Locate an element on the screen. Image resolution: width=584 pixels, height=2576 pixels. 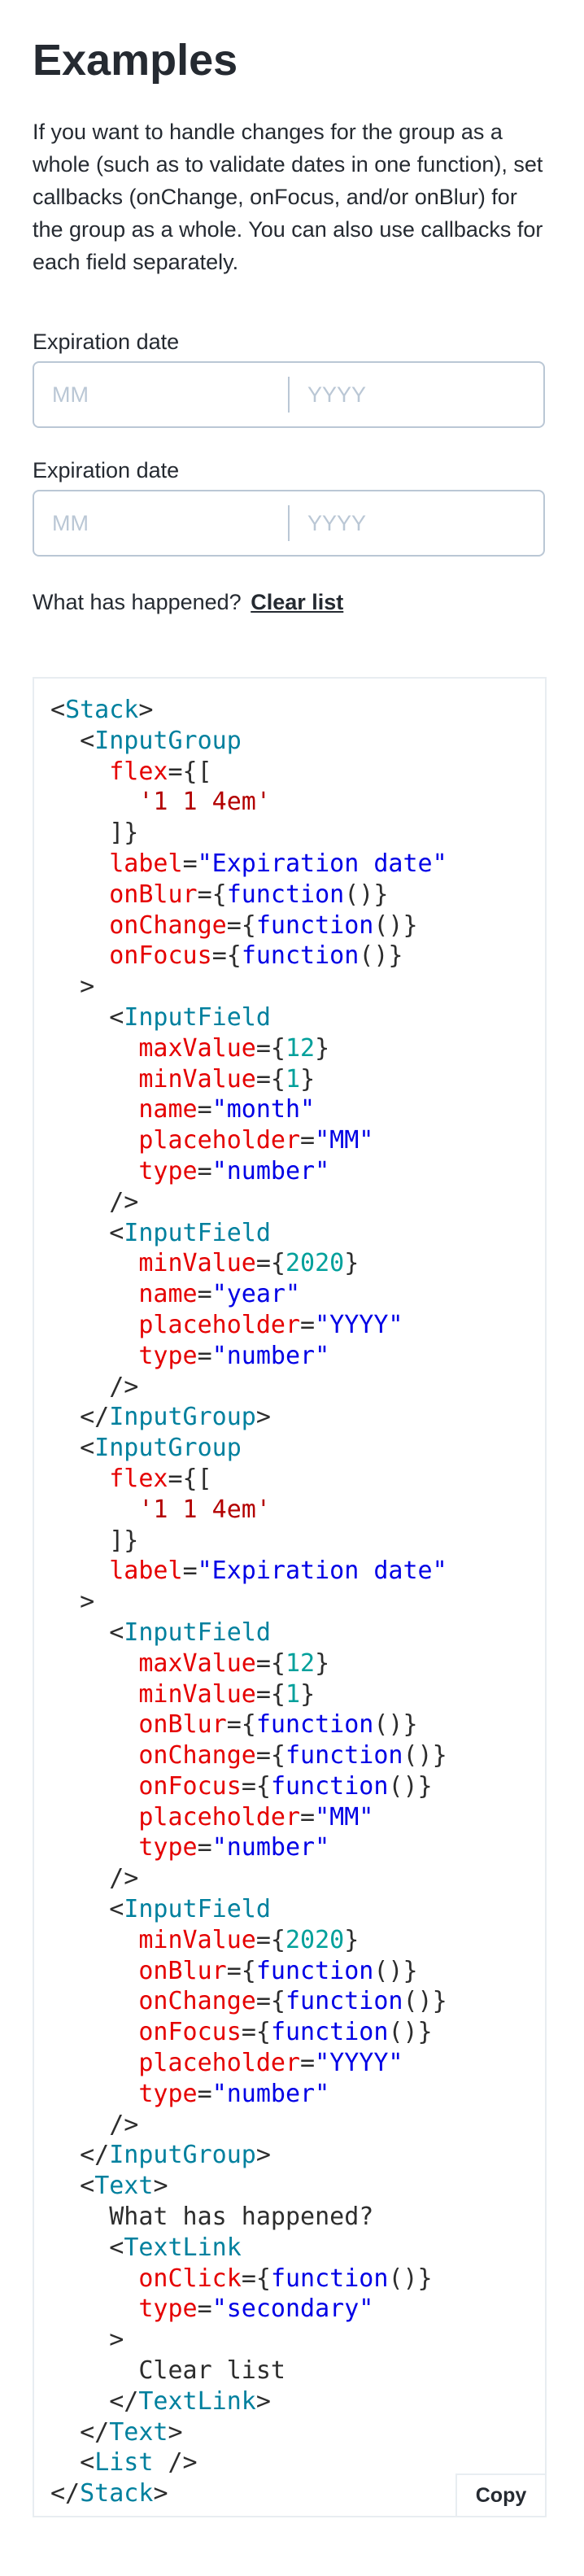
status-line: What has happened? Clear list is located at coordinates (188, 602).